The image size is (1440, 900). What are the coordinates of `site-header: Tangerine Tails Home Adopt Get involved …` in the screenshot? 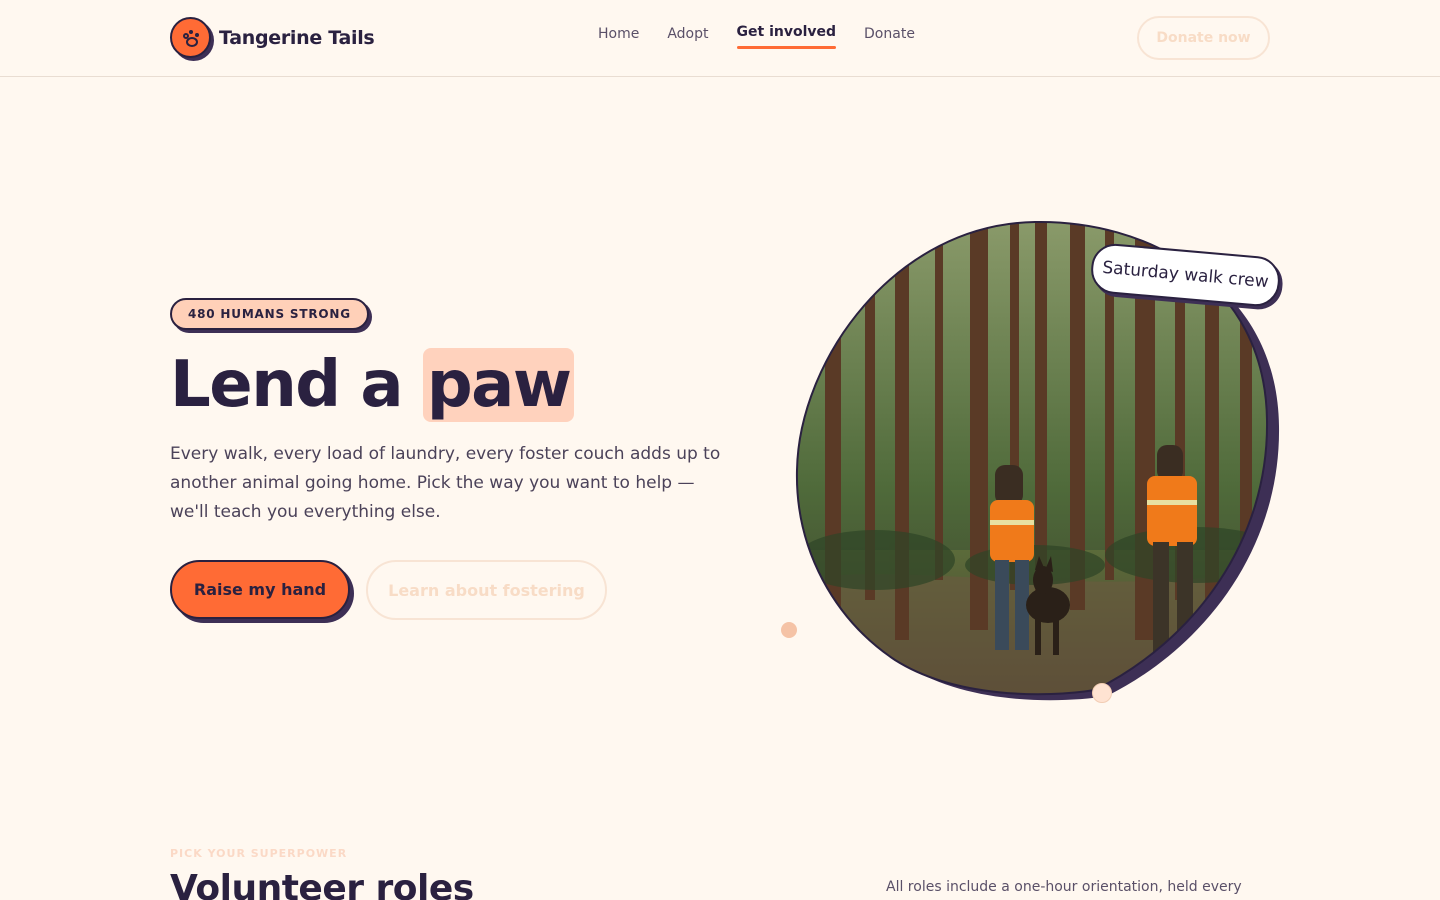 It's located at (720, 38).